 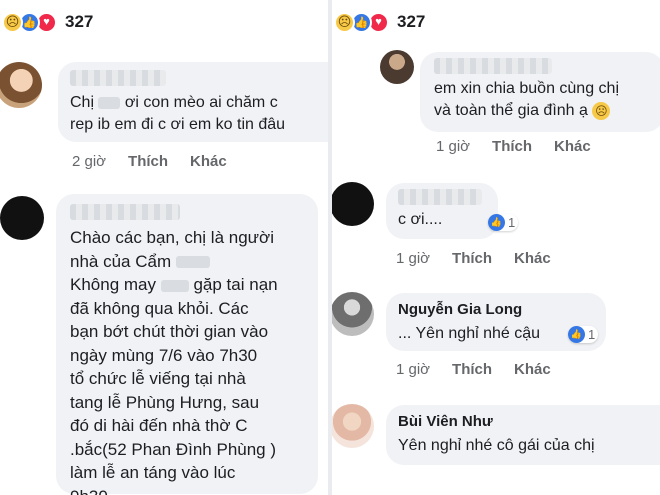 What do you see at coordinates (601, 110) in the screenshot?
I see `sad-emoji-icon: ☹` at bounding box center [601, 110].